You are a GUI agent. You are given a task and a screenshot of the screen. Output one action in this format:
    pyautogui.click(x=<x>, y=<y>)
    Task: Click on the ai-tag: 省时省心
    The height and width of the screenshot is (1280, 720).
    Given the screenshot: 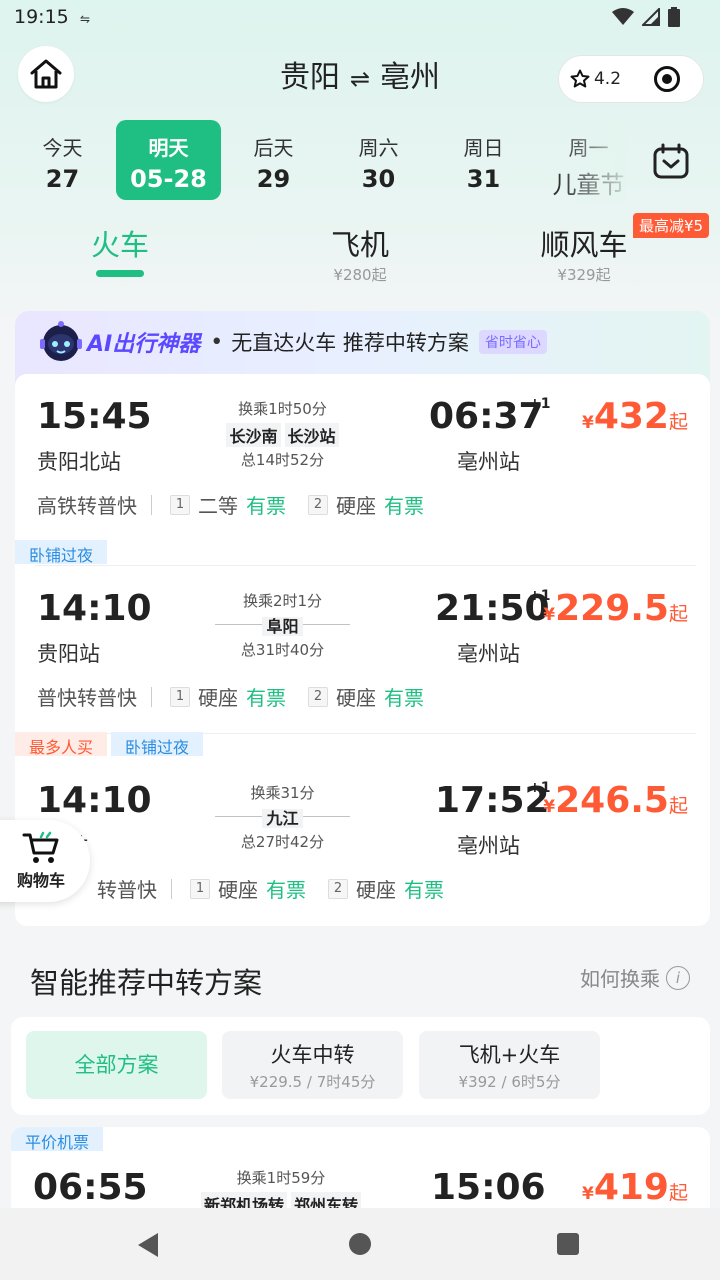 What is the action you would take?
    pyautogui.click(x=512, y=342)
    